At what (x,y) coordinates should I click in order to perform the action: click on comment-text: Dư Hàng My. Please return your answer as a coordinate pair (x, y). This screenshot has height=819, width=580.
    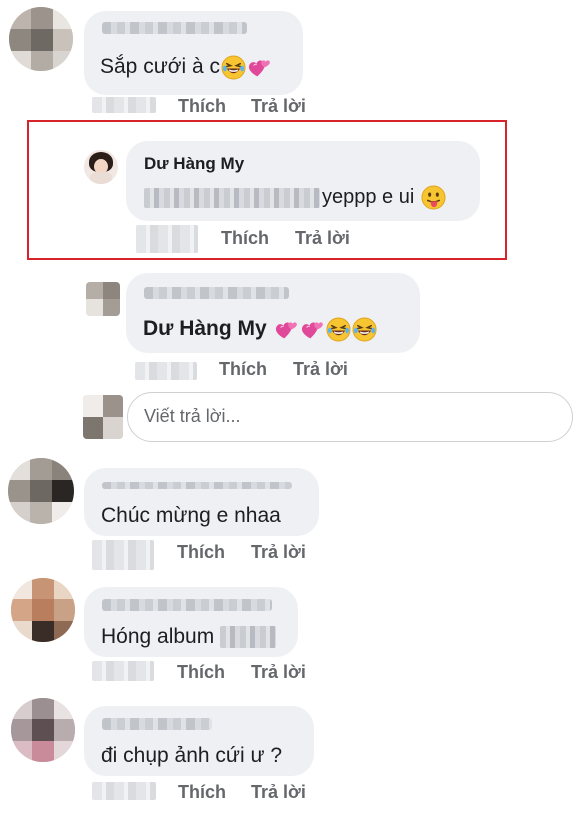
    Looking at the image, I should click on (260, 329).